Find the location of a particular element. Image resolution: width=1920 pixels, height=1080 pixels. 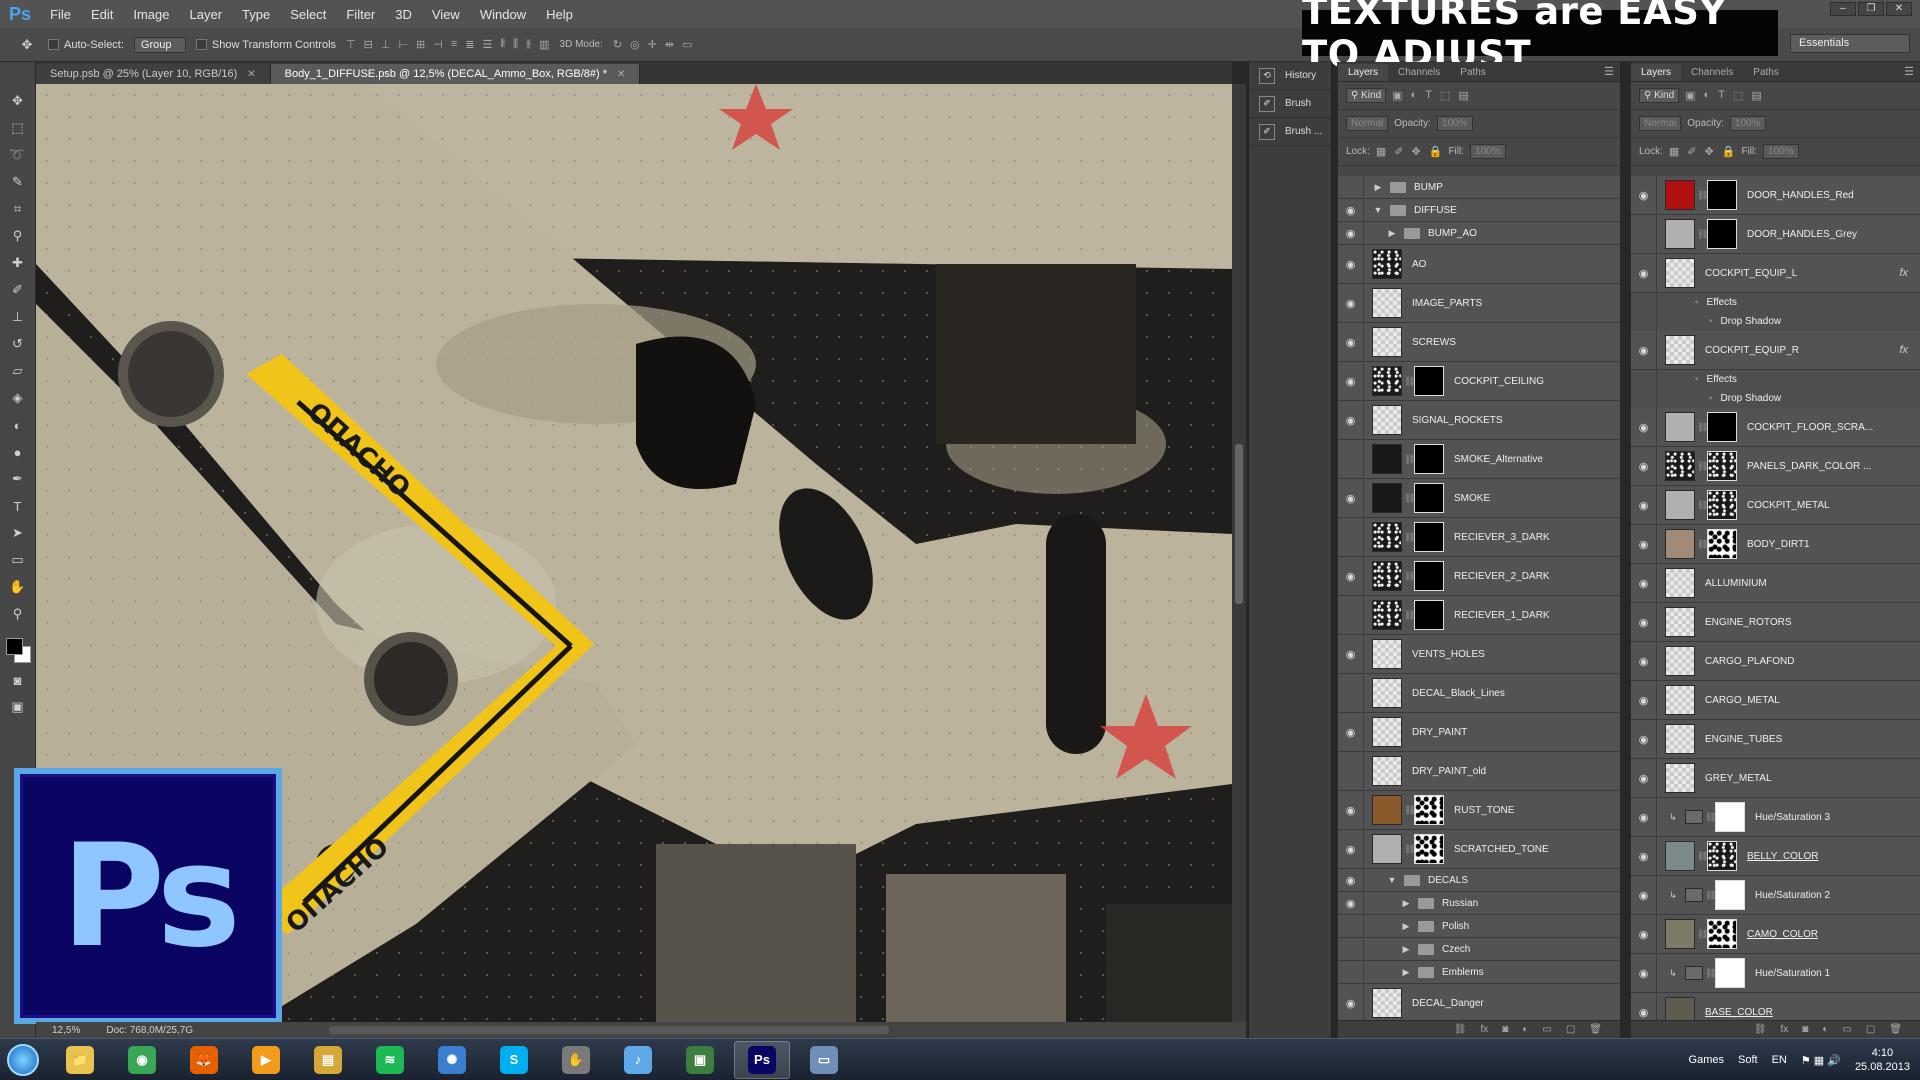

layer-ao: ◉ AO is located at coordinates (1479, 264).